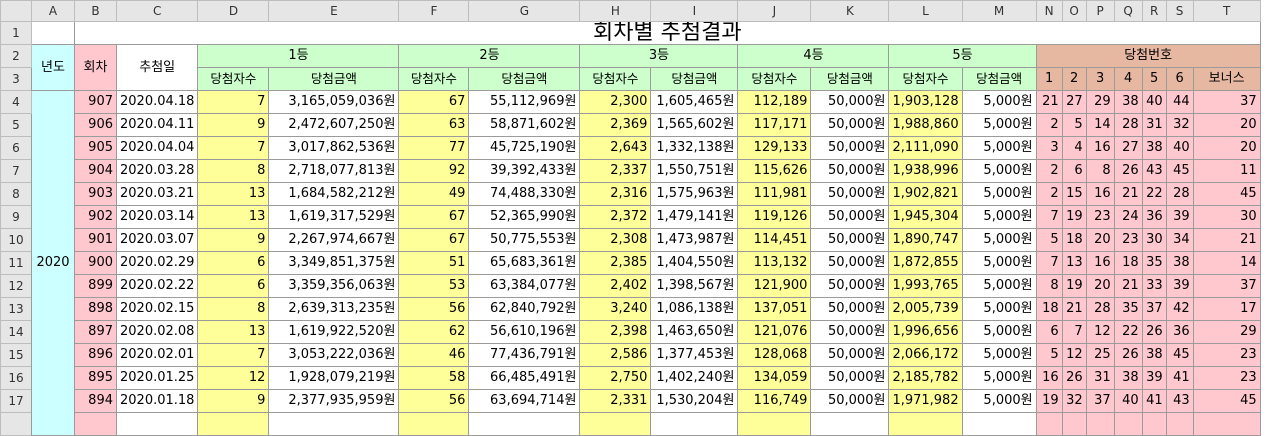 The image size is (1276, 436). I want to click on winners-1-cell: 6, so click(233, 263).